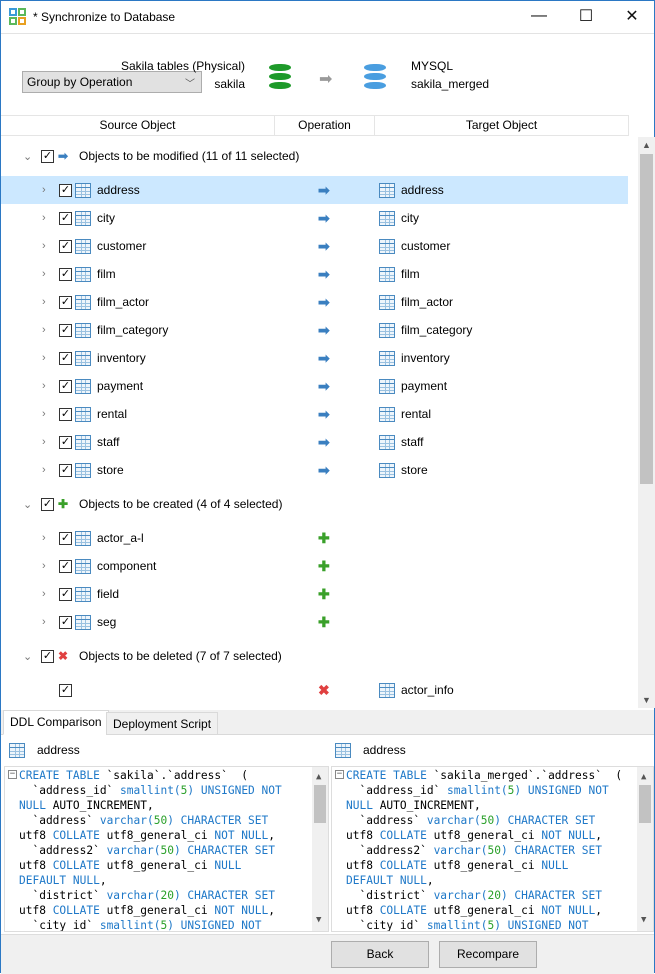 This screenshot has width=655, height=974. I want to click on source-object-name: seg, so click(107, 622).